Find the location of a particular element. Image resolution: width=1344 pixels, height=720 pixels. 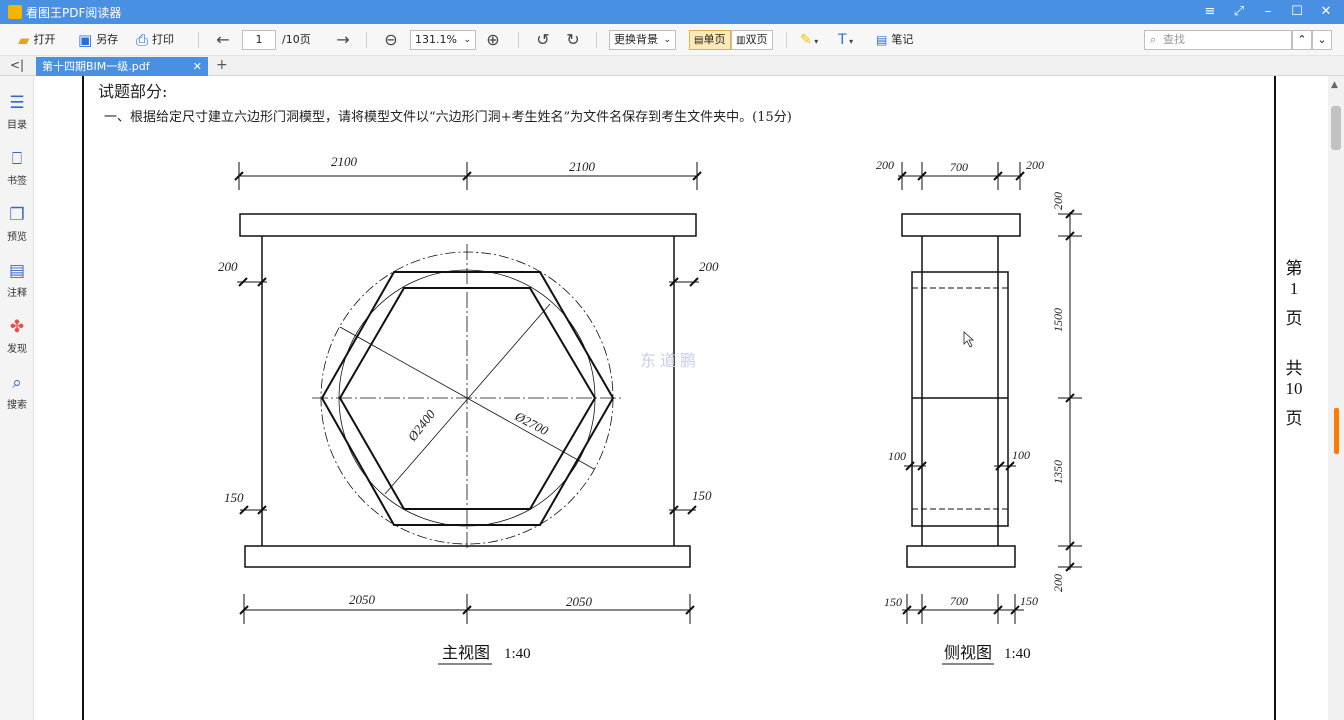

sidebar: ☰ 目录 ⎕ 书签 ❐ 预览 ▤ 注释 ✤ 发现 ⌕ 搜索 is located at coordinates (17, 398).